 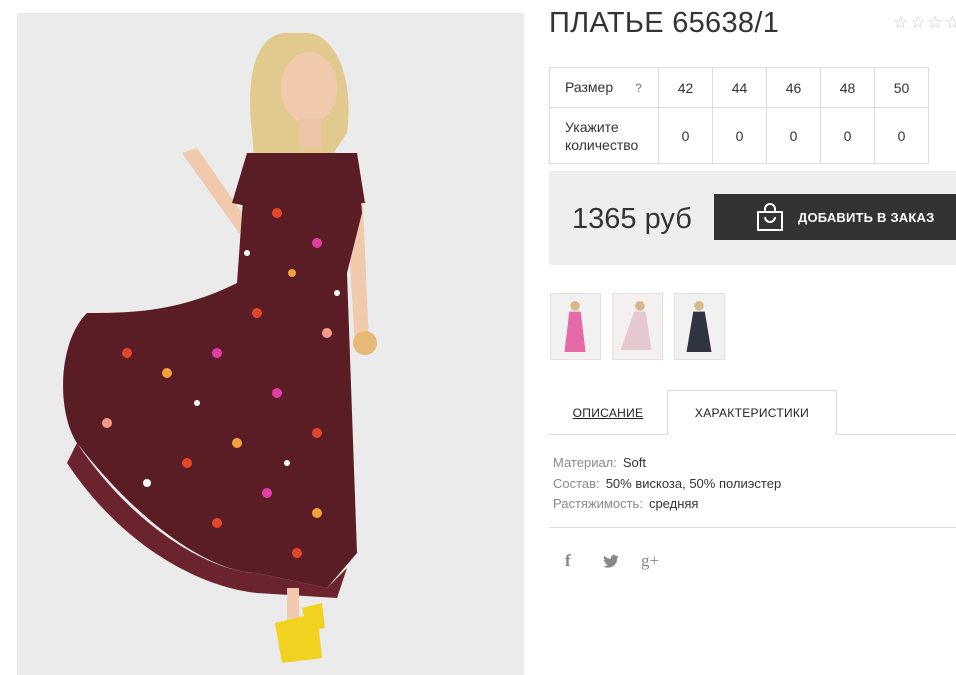 What do you see at coordinates (752, 412) in the screenshot?
I see `tab-characteristics: ХАРАКТЕРИСТИКИ` at bounding box center [752, 412].